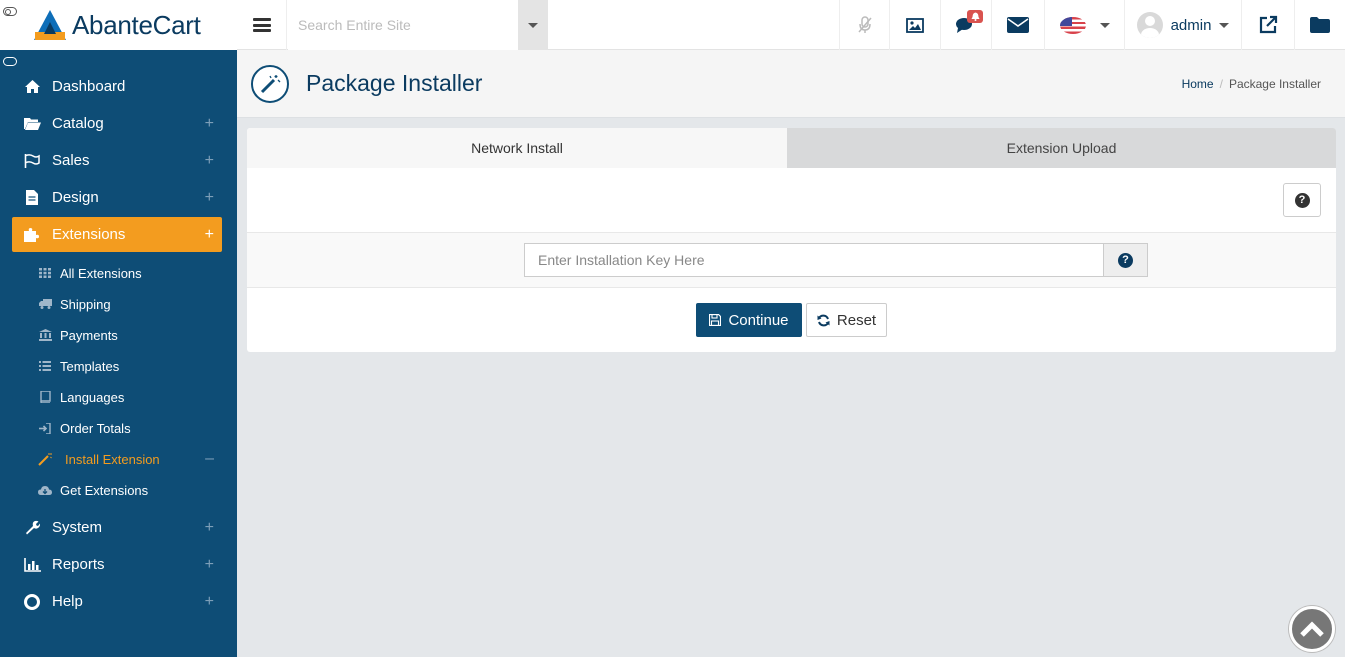 The width and height of the screenshot is (1345, 657). What do you see at coordinates (45, 490) in the screenshot?
I see `cloud-download-icon` at bounding box center [45, 490].